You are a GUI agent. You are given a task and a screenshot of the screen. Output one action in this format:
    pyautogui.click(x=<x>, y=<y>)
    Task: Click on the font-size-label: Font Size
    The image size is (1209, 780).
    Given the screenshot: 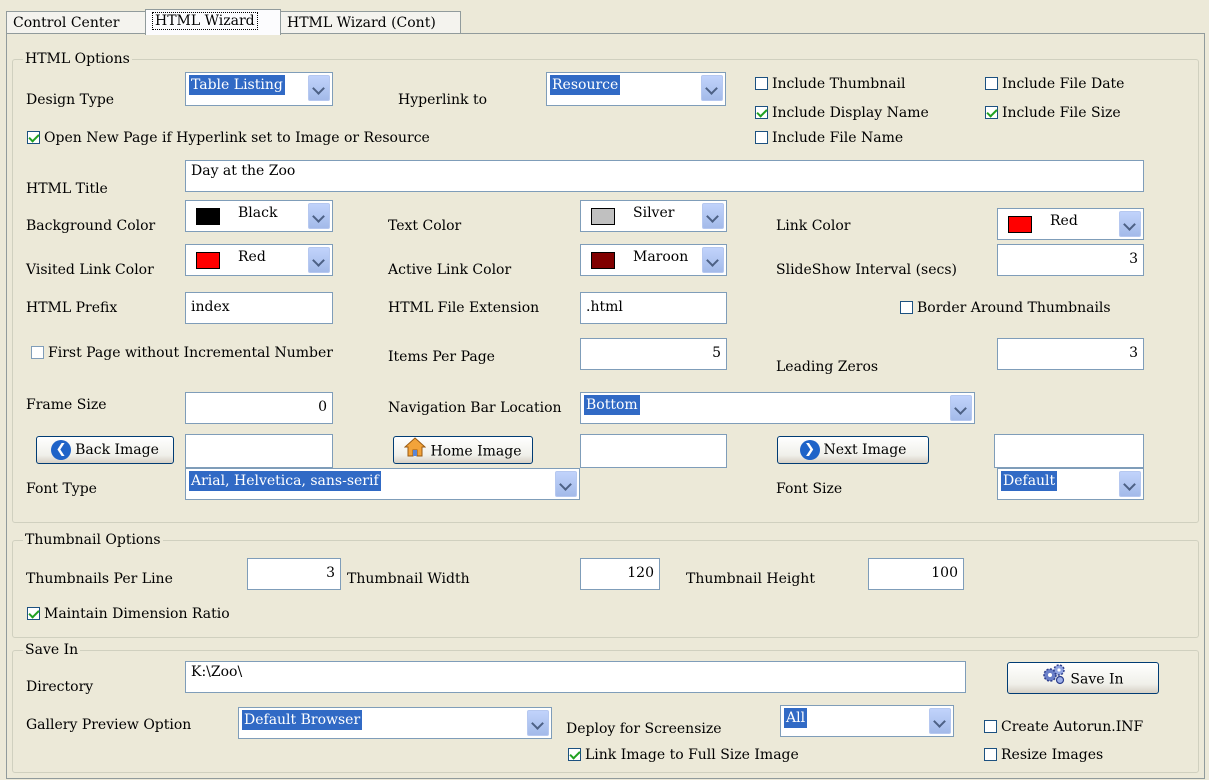 What is the action you would take?
    pyautogui.click(x=809, y=489)
    